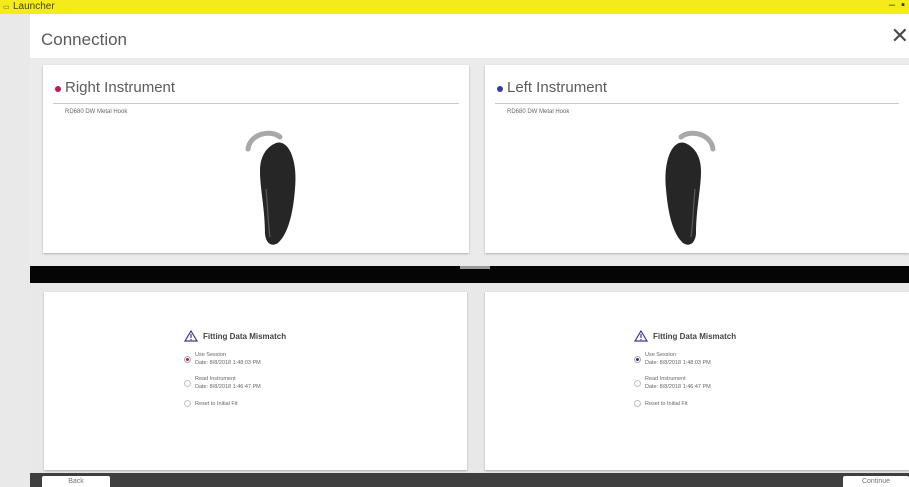 The width and height of the screenshot is (909, 487). I want to click on hearing-aid-image-left, so click(690, 187).